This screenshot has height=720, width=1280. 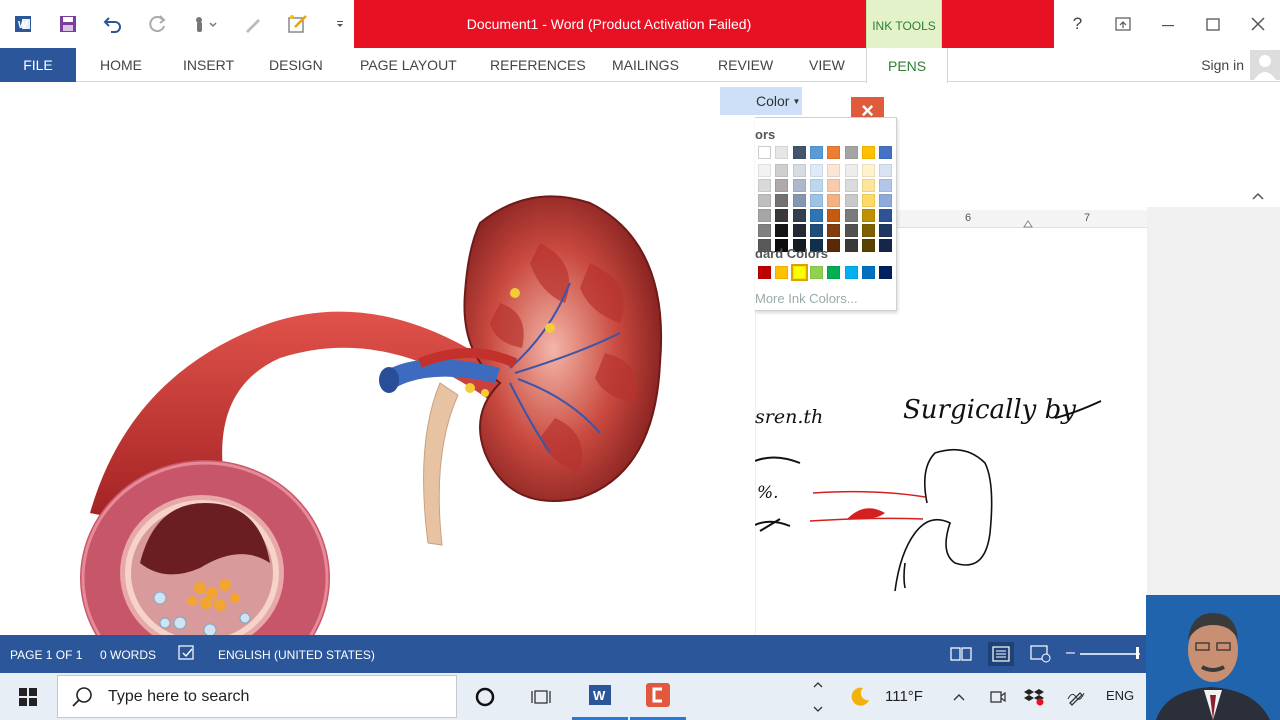 I want to click on indent-marker-icon, so click(x=1028, y=223).